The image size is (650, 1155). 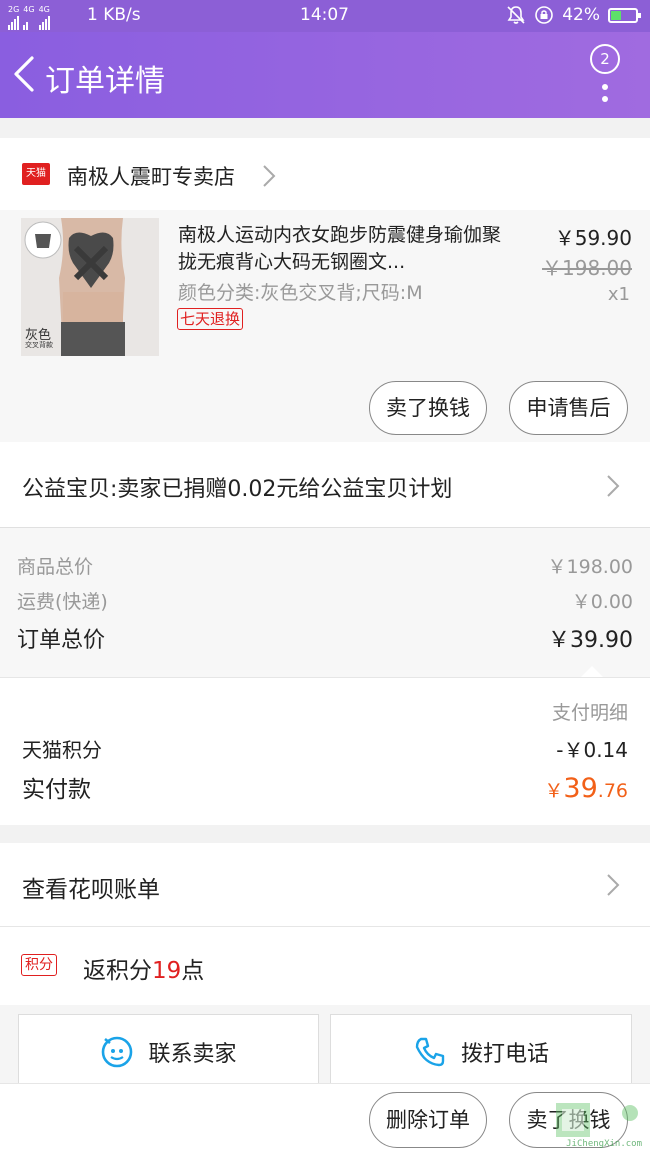 I want to click on shipping-label: 运费(快递), so click(x=62, y=602).